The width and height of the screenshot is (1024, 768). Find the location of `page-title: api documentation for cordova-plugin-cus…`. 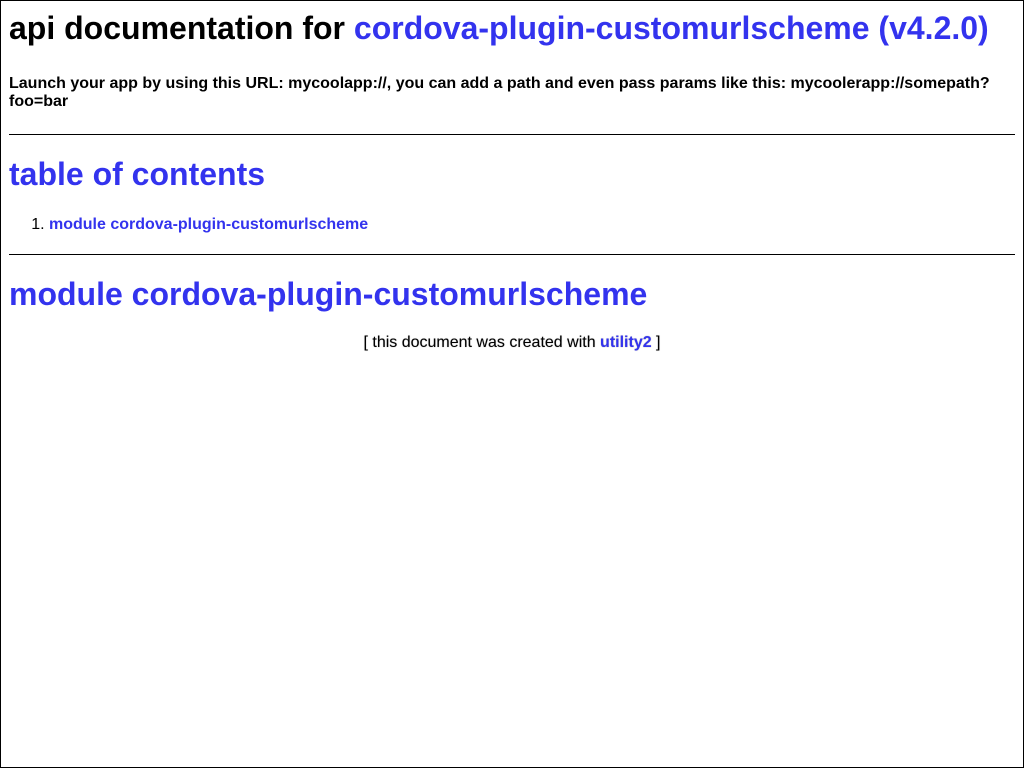

page-title: api documentation for cordova-plugin-cus… is located at coordinates (512, 28).